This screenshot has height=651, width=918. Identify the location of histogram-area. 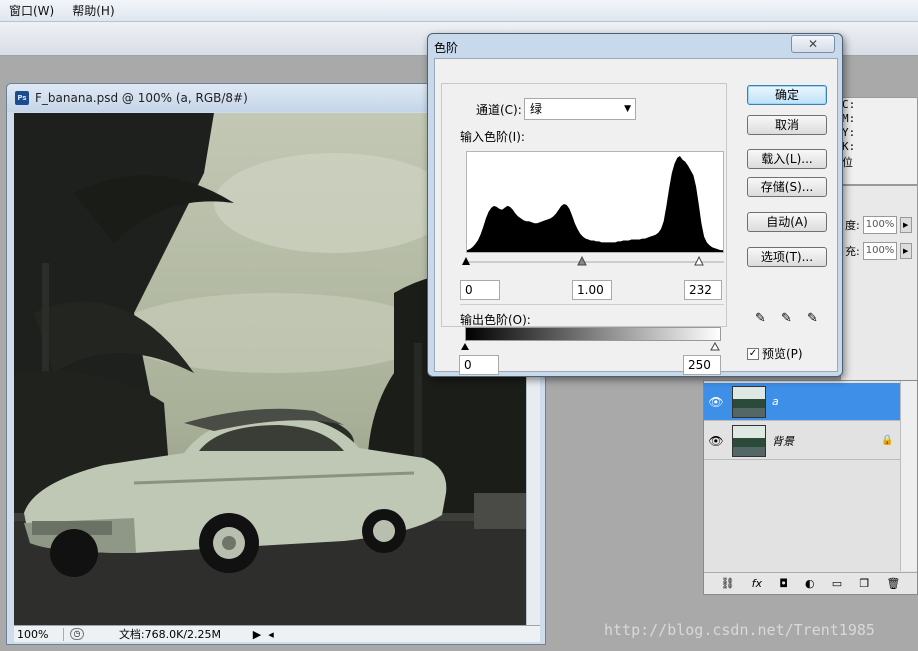
(595, 204).